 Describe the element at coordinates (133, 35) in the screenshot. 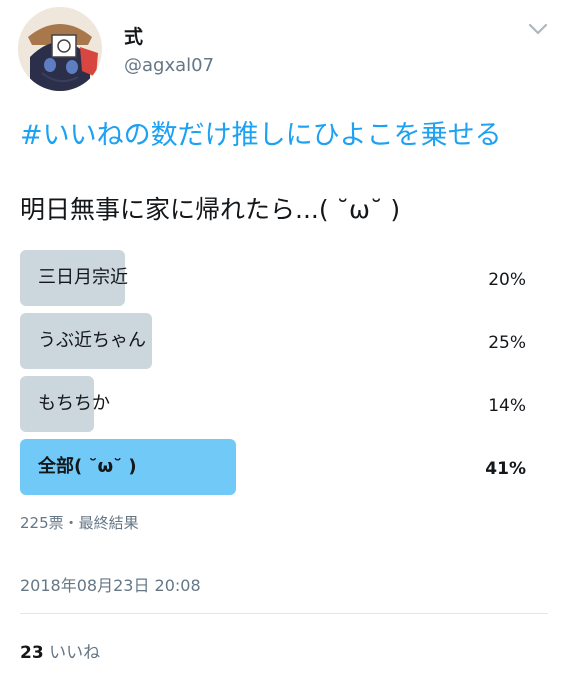

I see `display-name: 式` at that location.